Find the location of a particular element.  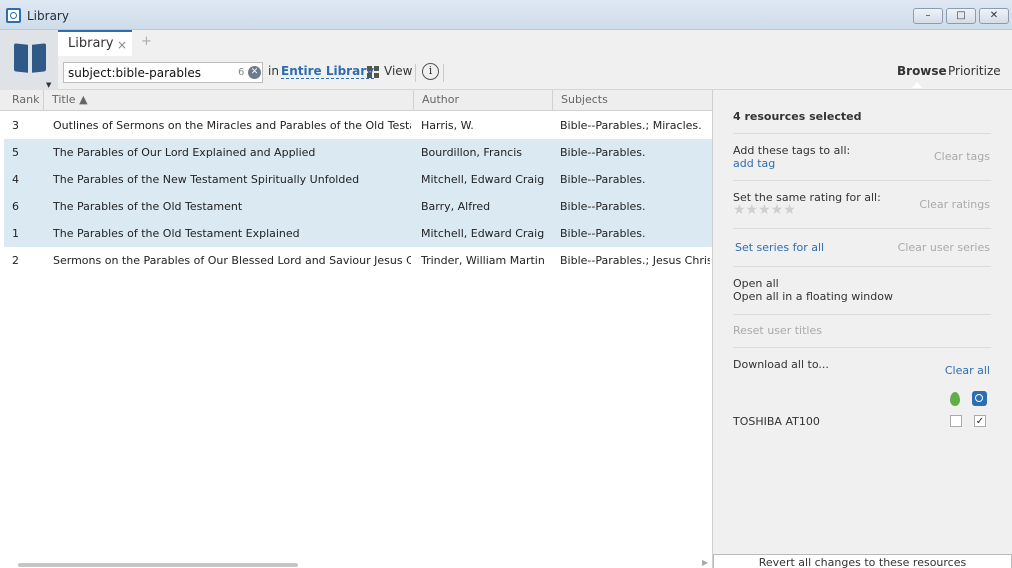

column-rank: Rank is located at coordinates (24, 100).